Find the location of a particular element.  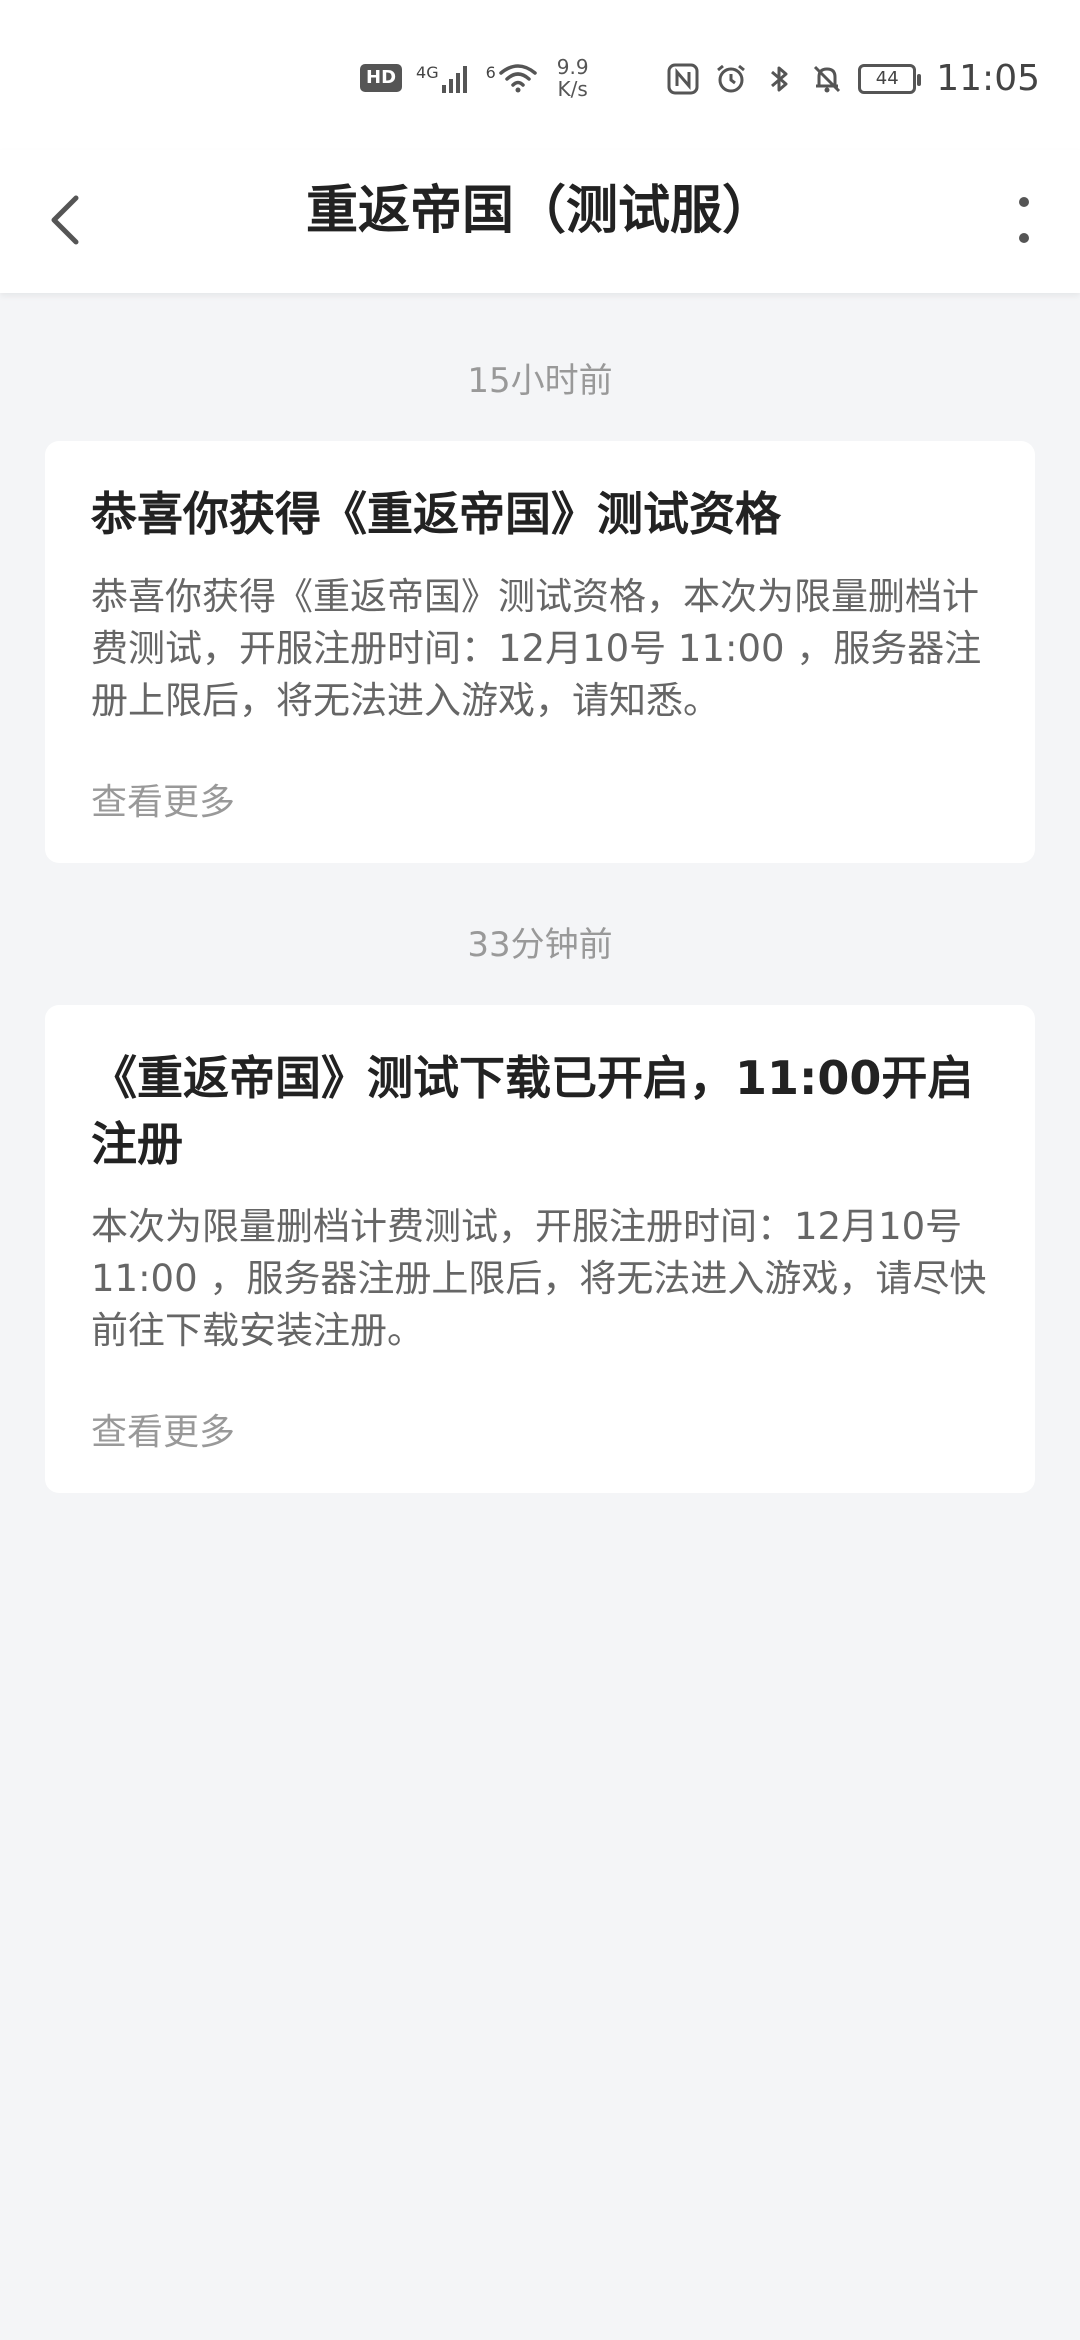

network-speed: 9.9 K/s is located at coordinates (573, 78).